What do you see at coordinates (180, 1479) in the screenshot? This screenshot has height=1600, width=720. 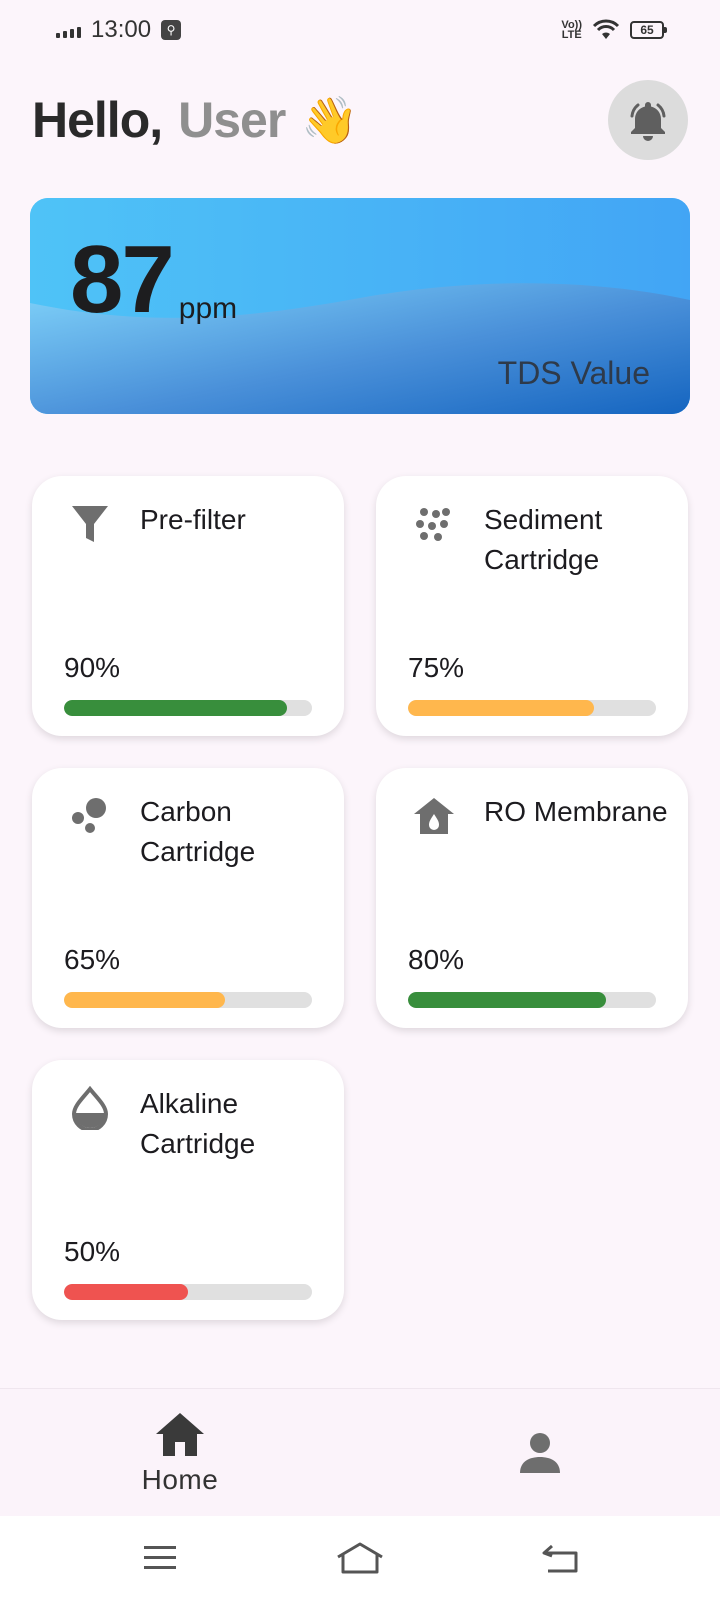 I see `nav-home-label: Home` at bounding box center [180, 1479].